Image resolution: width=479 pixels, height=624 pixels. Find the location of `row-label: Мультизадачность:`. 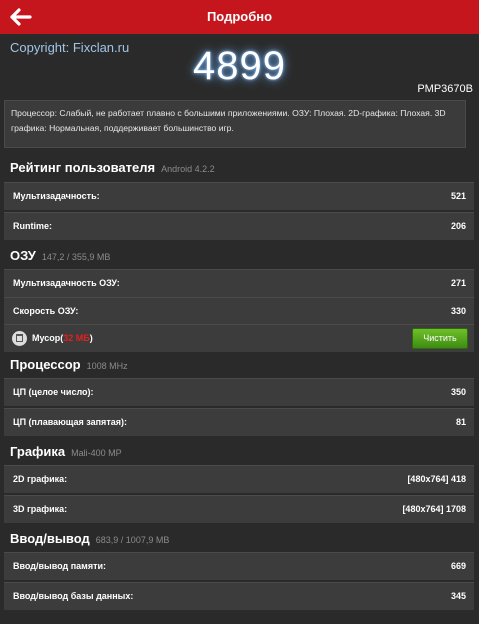

row-label: Мультизадачность: is located at coordinates (56, 196).